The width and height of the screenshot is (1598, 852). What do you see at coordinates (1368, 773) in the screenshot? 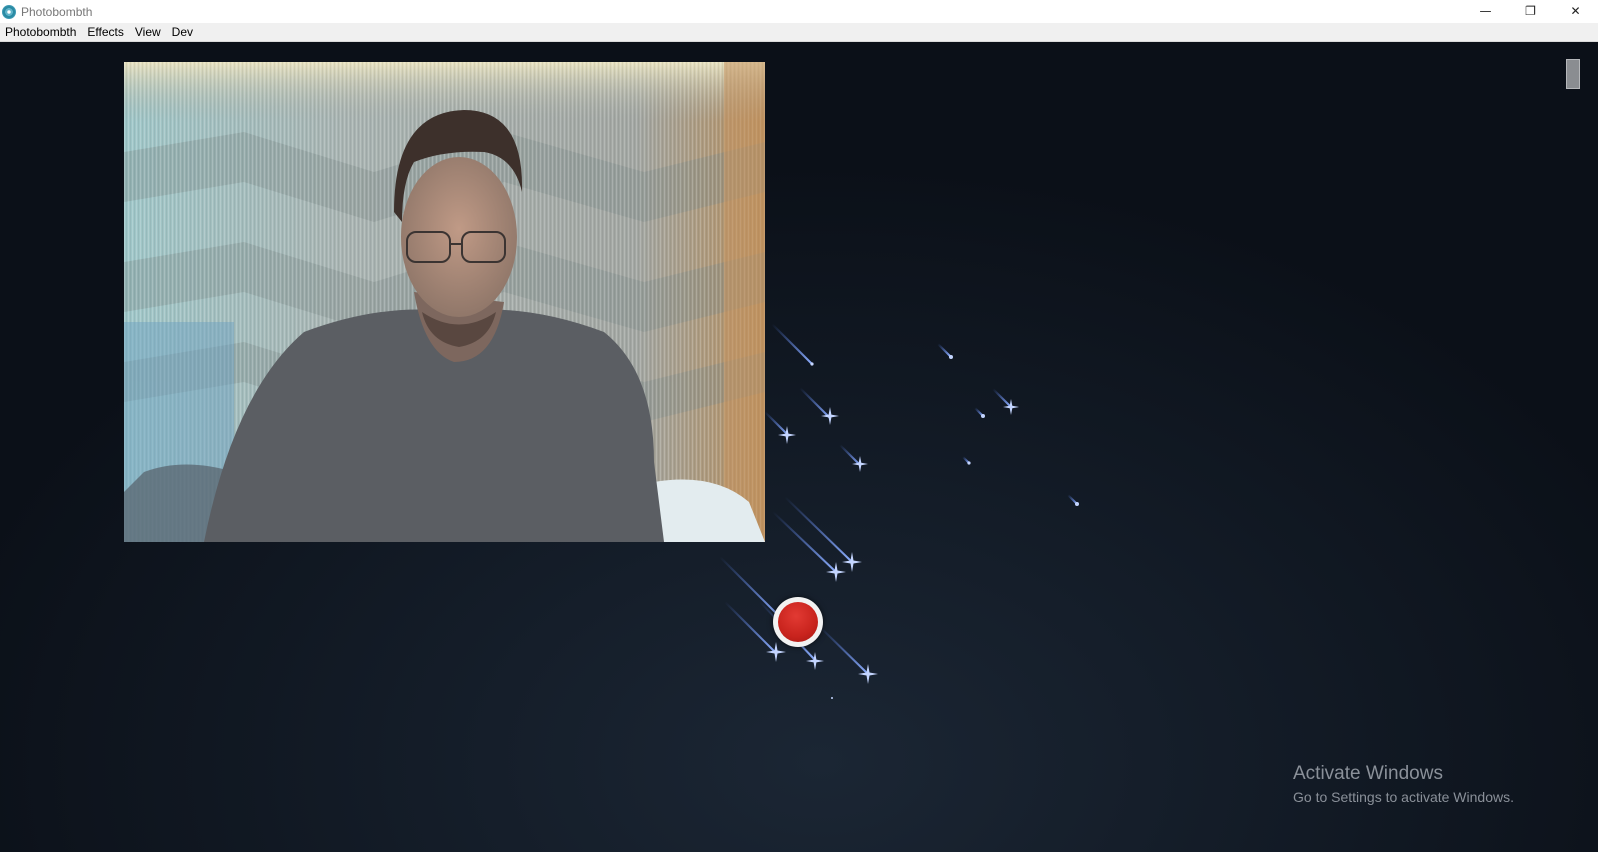
I see `watermark-title: Activate Windows` at bounding box center [1368, 773].